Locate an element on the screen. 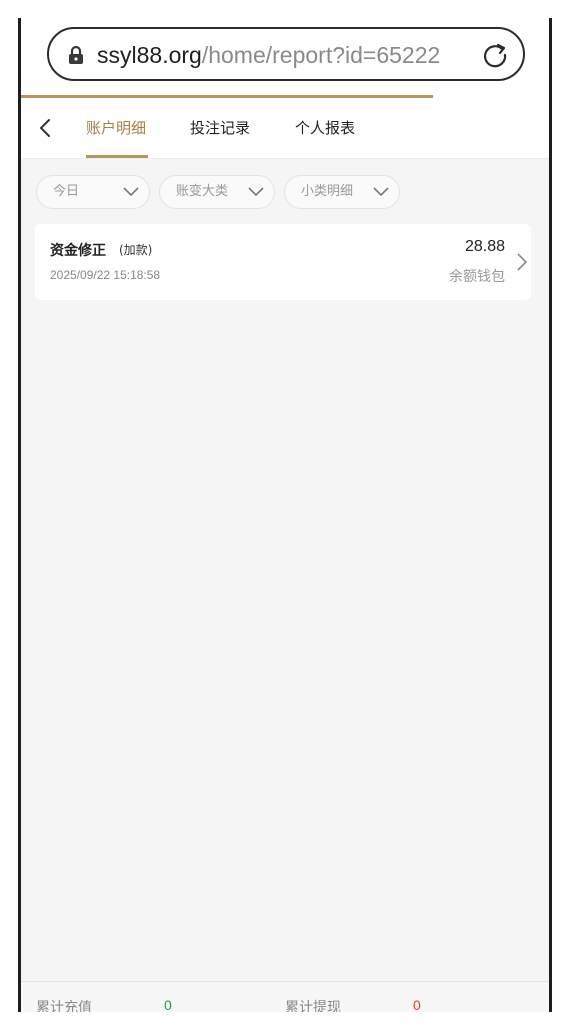 Image resolution: width=572 pixels, height=1030 pixels. filter-date-label: 今日 is located at coordinates (66, 191).